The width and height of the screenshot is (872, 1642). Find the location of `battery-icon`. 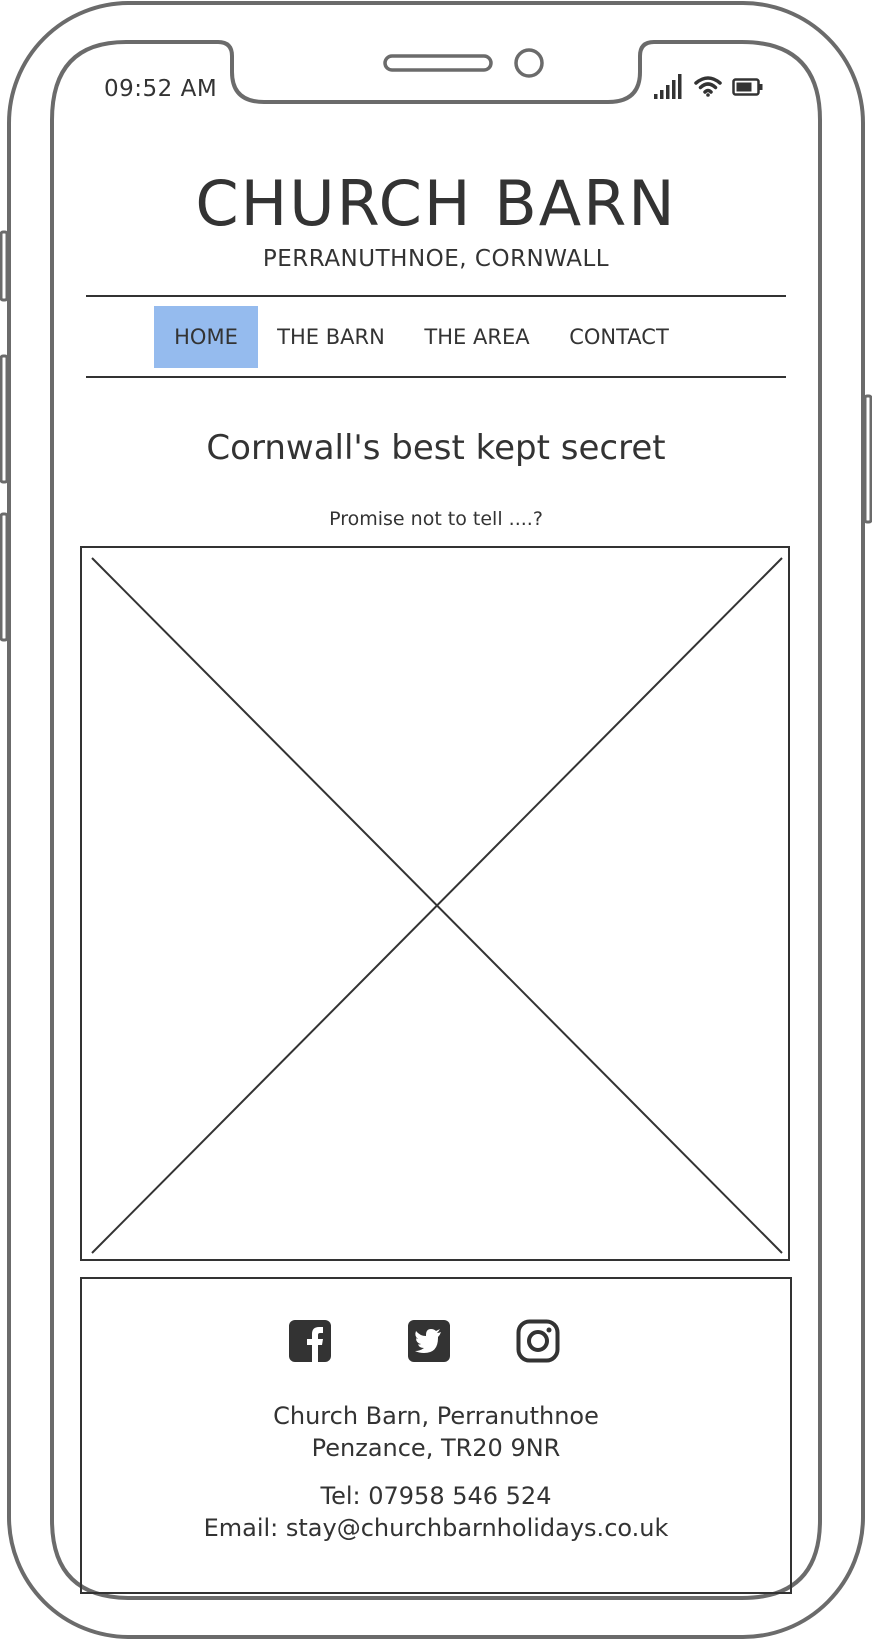

battery-icon is located at coordinates (747, 87).